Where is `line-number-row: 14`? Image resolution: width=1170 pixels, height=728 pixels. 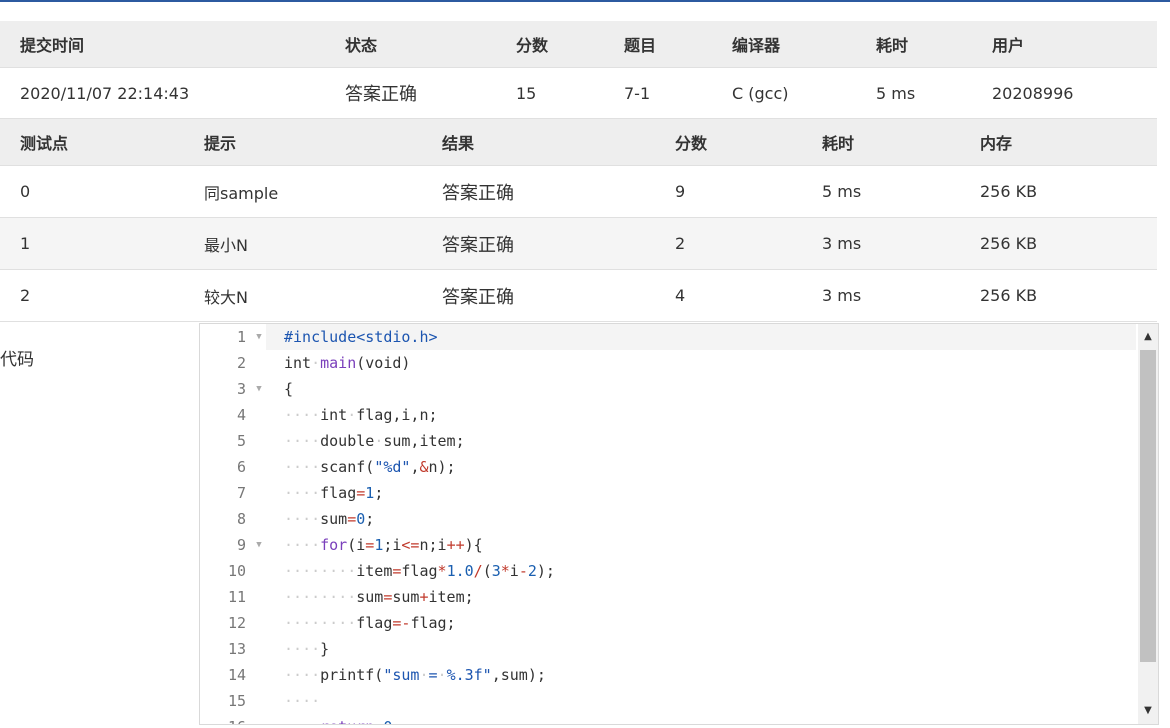 line-number-row: 14 is located at coordinates (233, 675).